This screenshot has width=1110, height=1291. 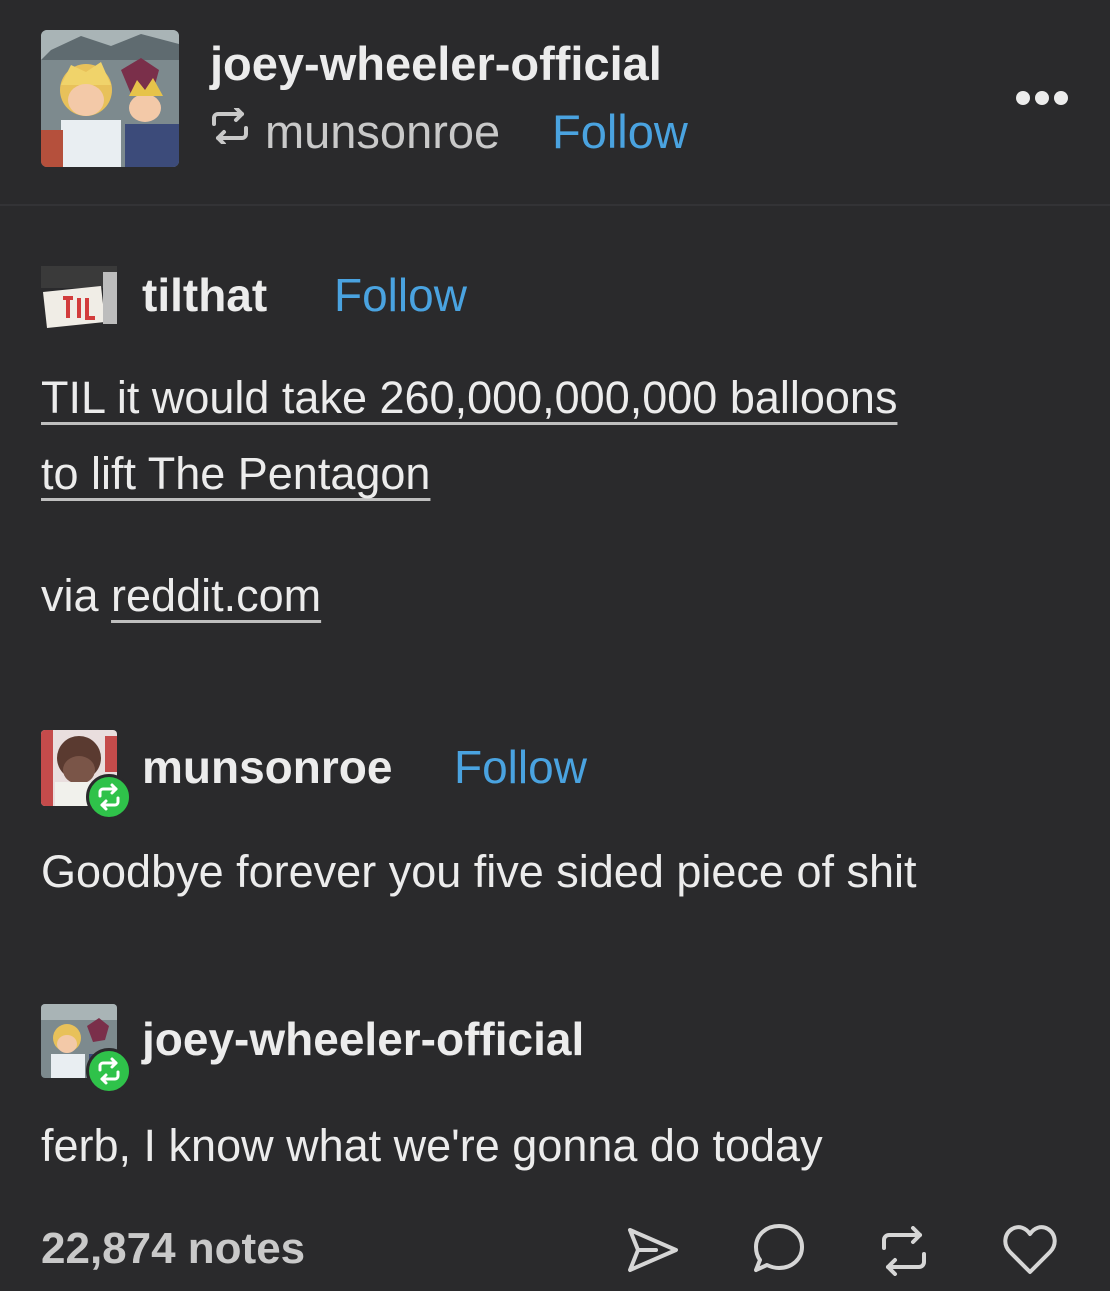 I want to click on trail-username: munsonroe, so click(x=267, y=767).